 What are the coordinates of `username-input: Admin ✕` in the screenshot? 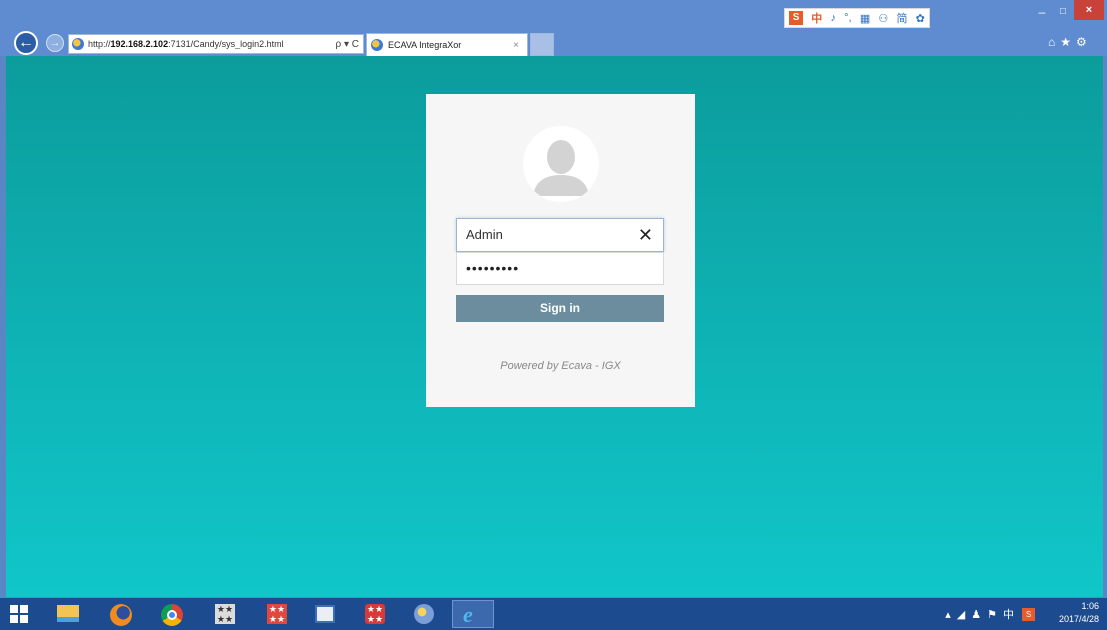 It's located at (560, 235).